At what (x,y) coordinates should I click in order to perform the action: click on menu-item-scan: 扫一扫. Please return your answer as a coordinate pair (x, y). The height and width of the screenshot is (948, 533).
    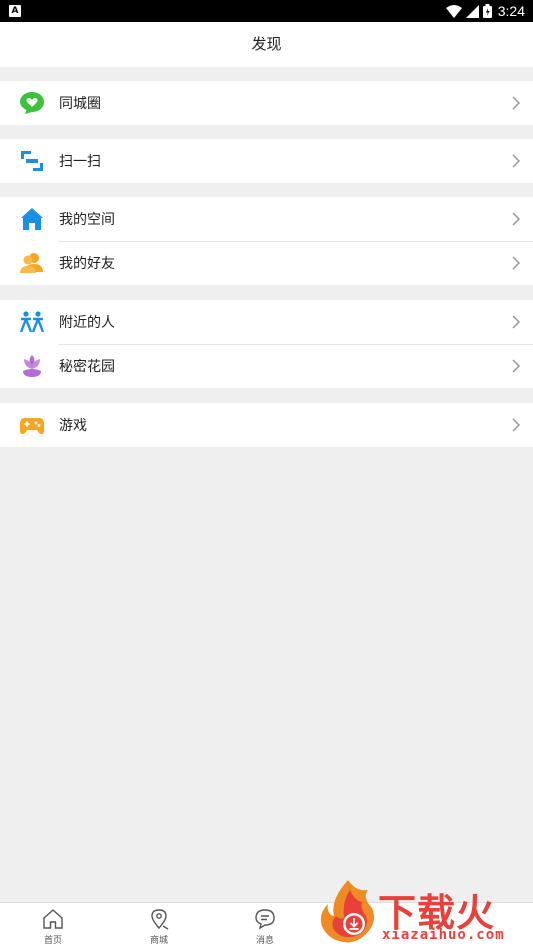
    Looking at the image, I should click on (266, 161).